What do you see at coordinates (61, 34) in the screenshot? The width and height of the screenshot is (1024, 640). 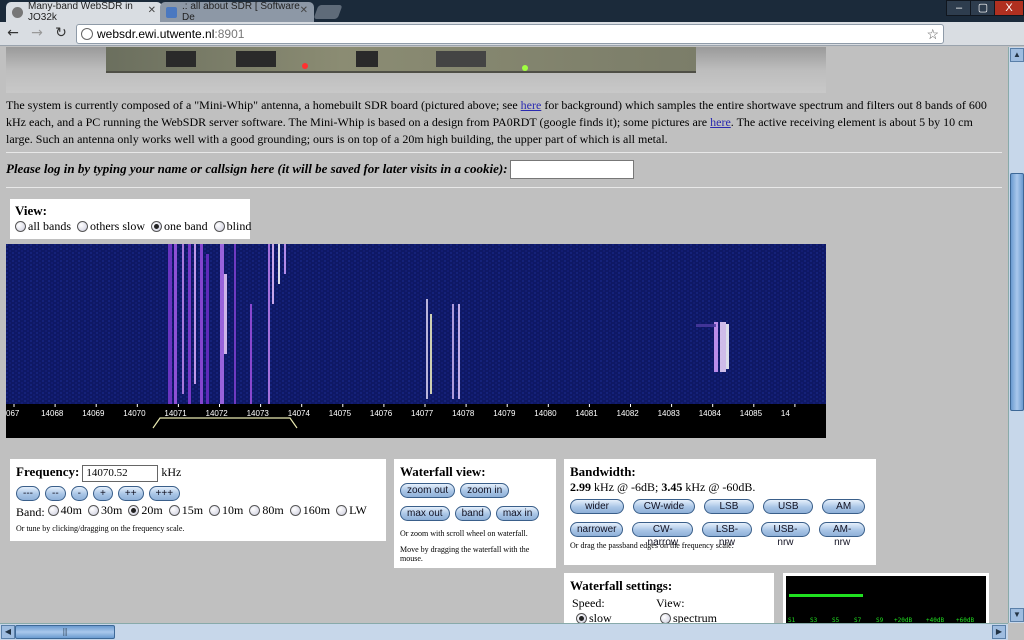 I see `reload-icon: ↻` at bounding box center [61, 34].